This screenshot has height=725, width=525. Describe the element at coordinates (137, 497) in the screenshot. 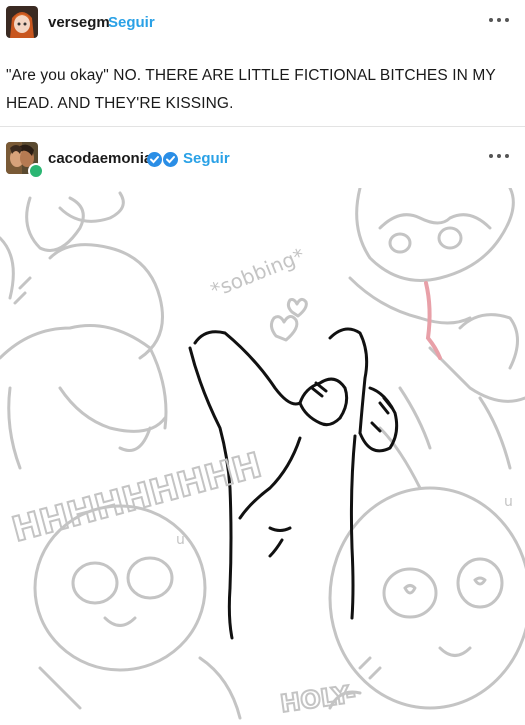

I see `scream-text: HHHHHHHHH` at that location.